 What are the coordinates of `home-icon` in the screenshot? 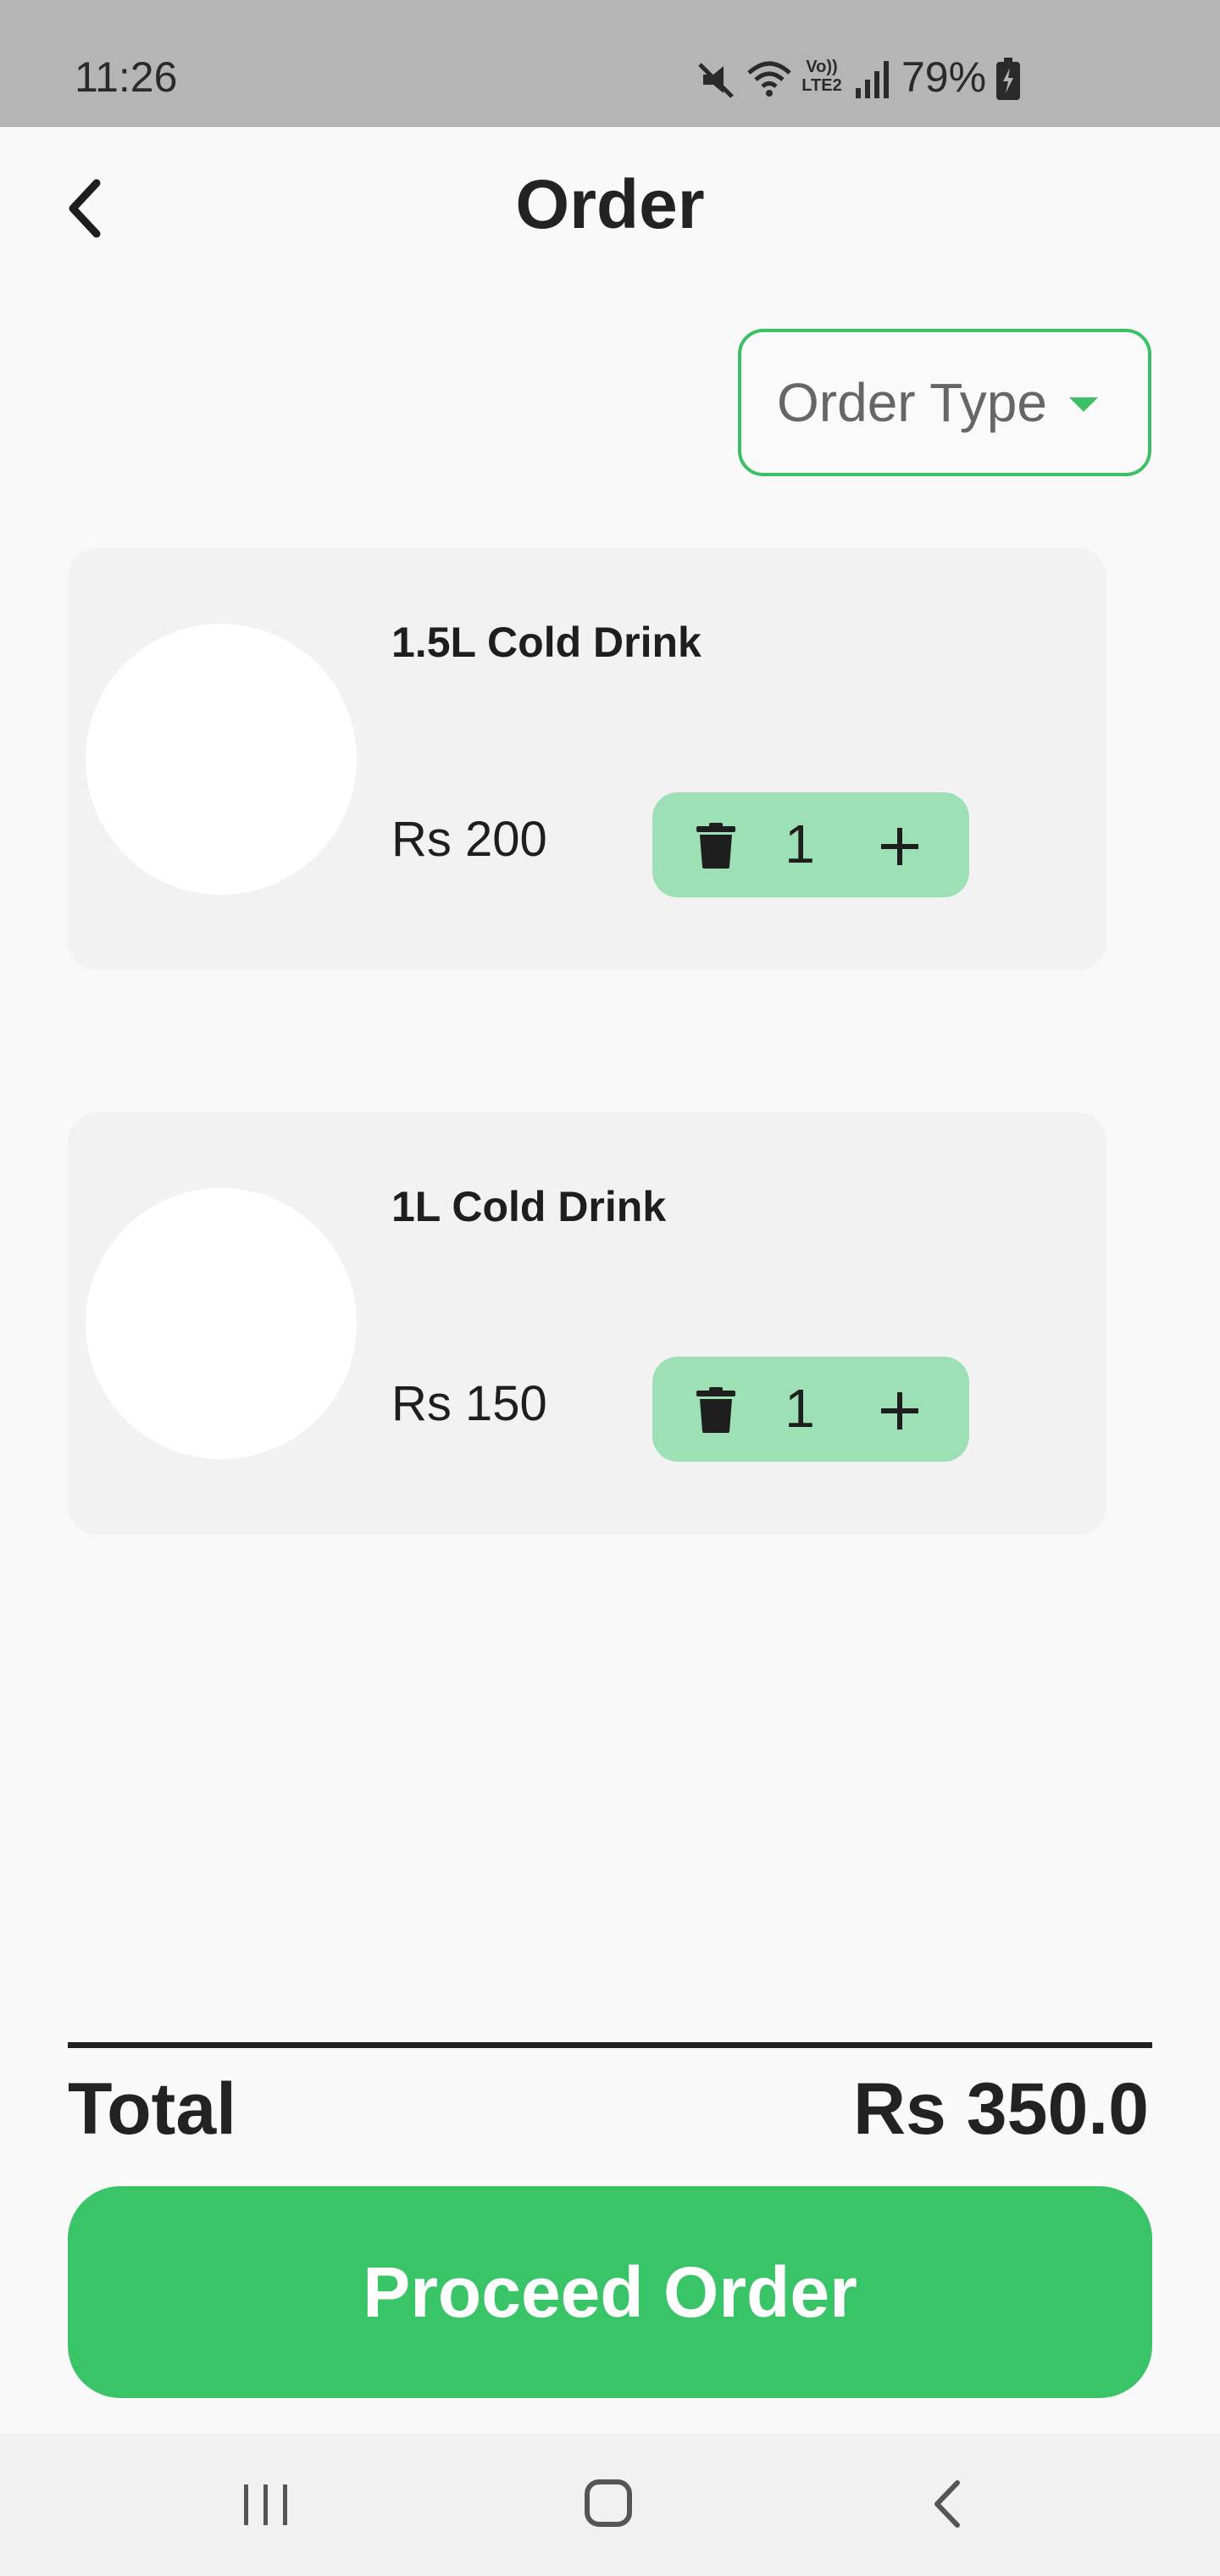 It's located at (608, 2503).